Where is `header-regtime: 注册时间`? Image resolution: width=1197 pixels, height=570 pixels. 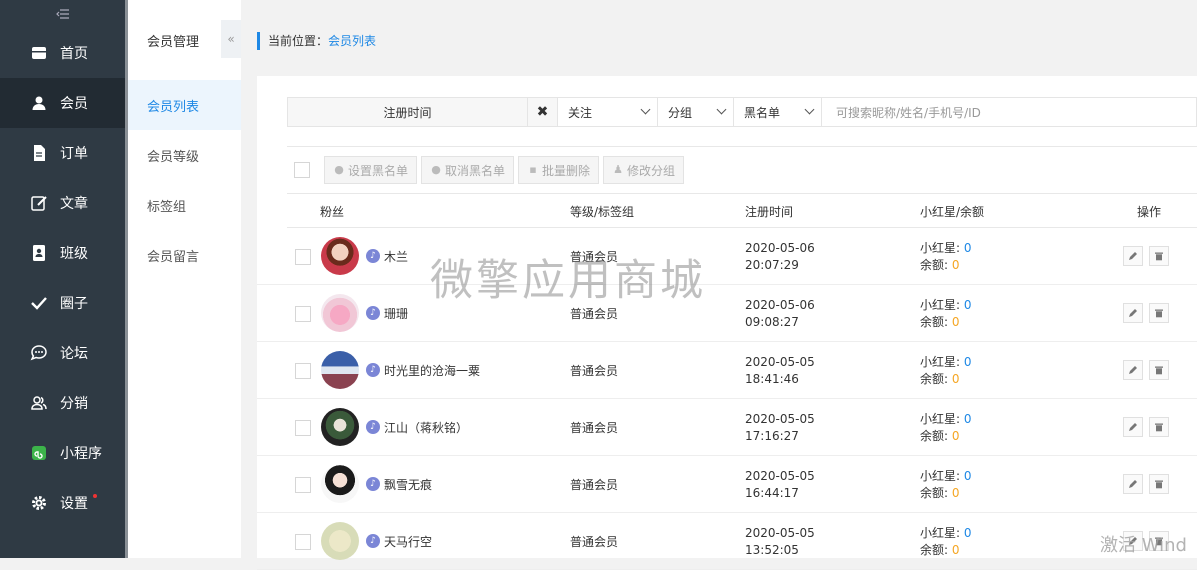 header-regtime: 注册时间 is located at coordinates (769, 212).